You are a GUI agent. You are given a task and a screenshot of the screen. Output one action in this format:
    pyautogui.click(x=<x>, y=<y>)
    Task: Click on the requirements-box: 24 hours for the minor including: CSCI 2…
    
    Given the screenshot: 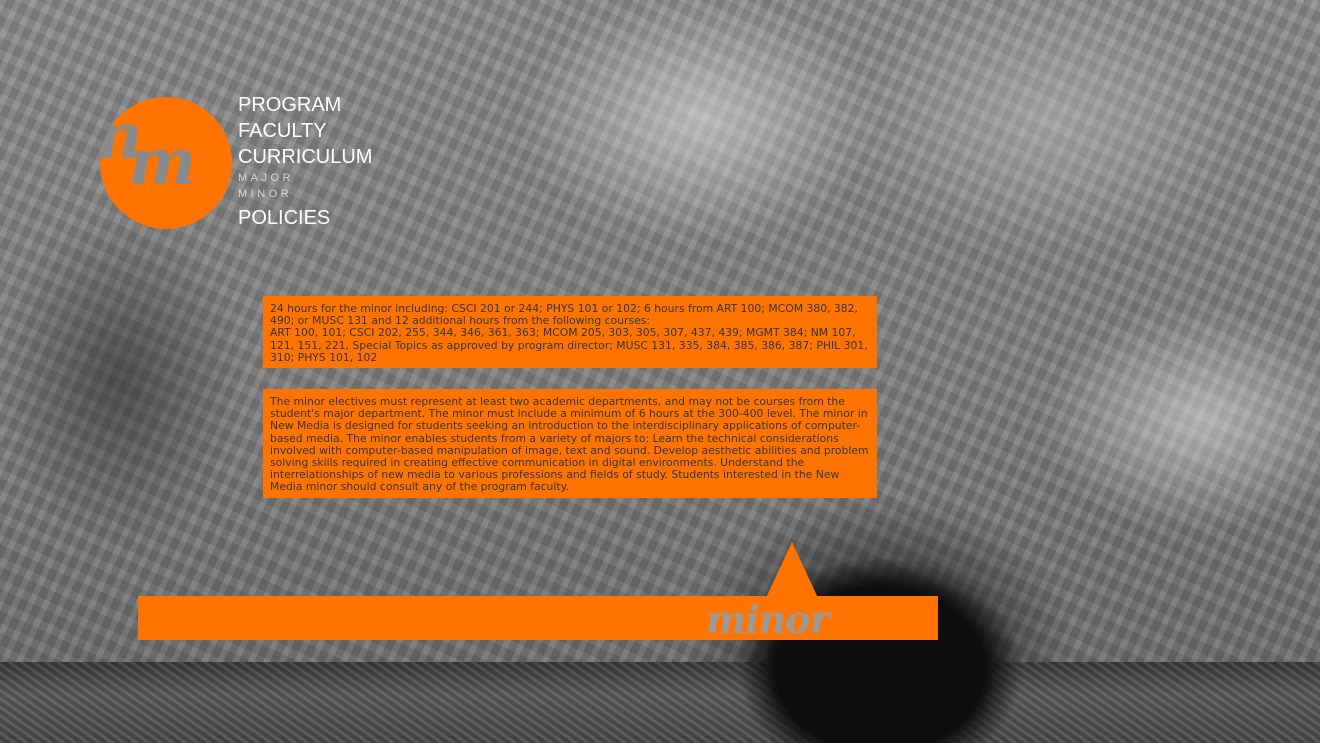 What is the action you would take?
    pyautogui.click(x=570, y=332)
    